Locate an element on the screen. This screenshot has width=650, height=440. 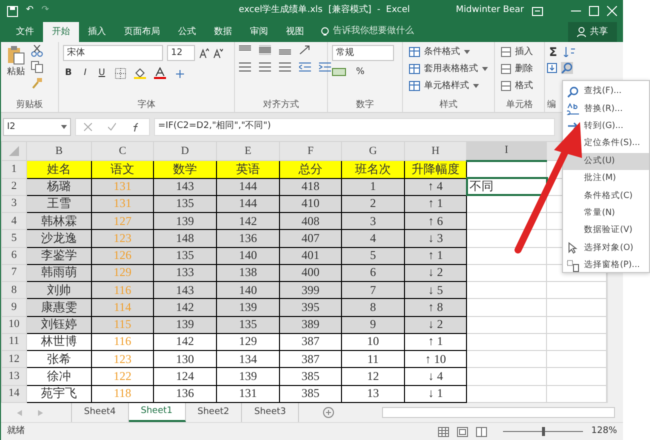
group-label: 编 is located at coordinates (551, 105).